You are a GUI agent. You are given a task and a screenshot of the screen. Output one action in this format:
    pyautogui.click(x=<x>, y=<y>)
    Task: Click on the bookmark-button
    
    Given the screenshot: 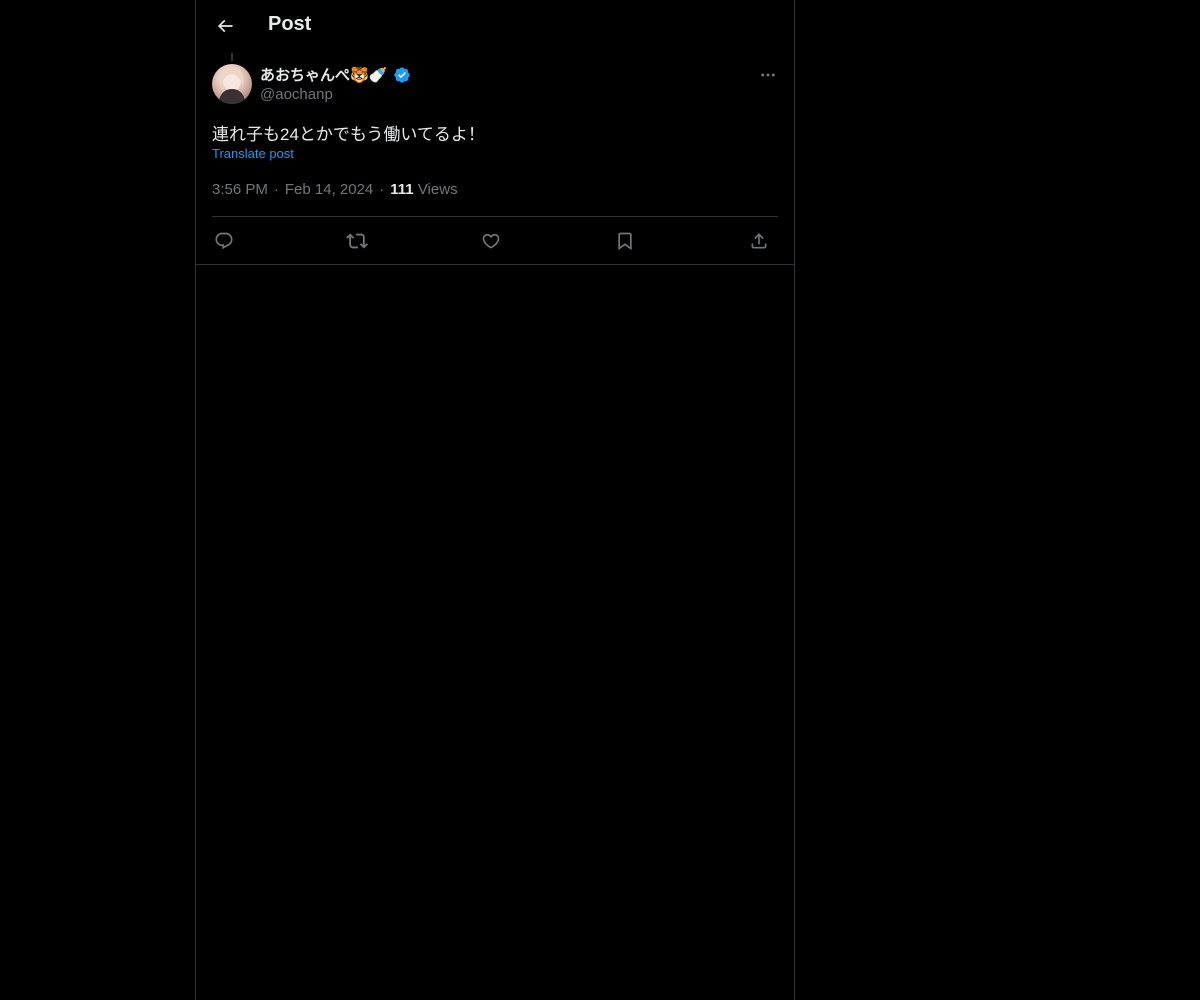 What is the action you would take?
    pyautogui.click(x=625, y=241)
    